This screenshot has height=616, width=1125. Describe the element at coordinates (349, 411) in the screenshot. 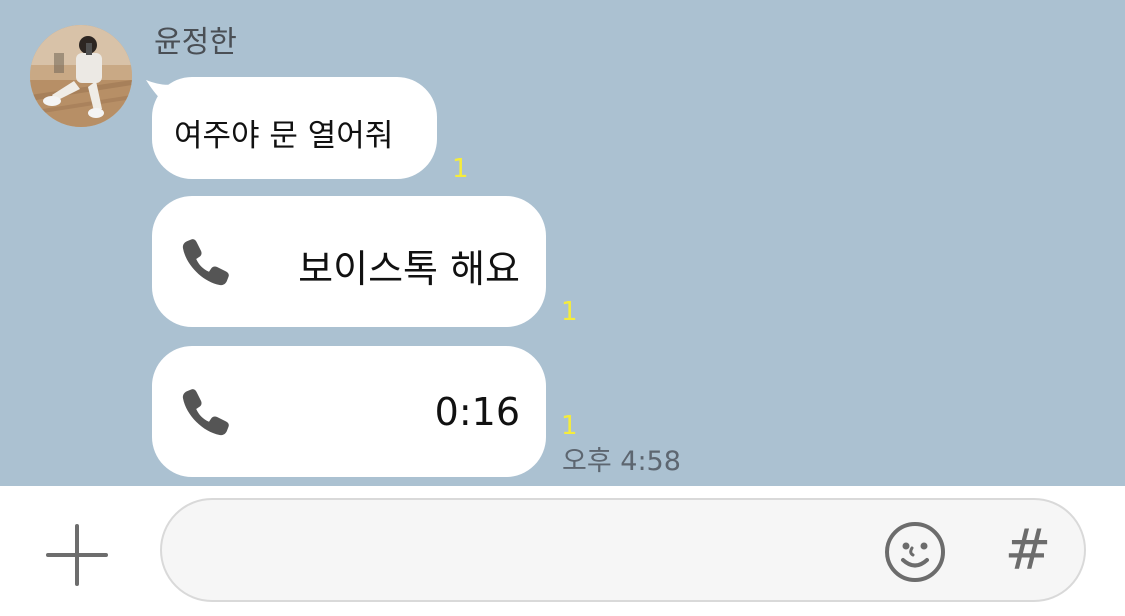

I see `voice-call-bubble: 0:16` at that location.